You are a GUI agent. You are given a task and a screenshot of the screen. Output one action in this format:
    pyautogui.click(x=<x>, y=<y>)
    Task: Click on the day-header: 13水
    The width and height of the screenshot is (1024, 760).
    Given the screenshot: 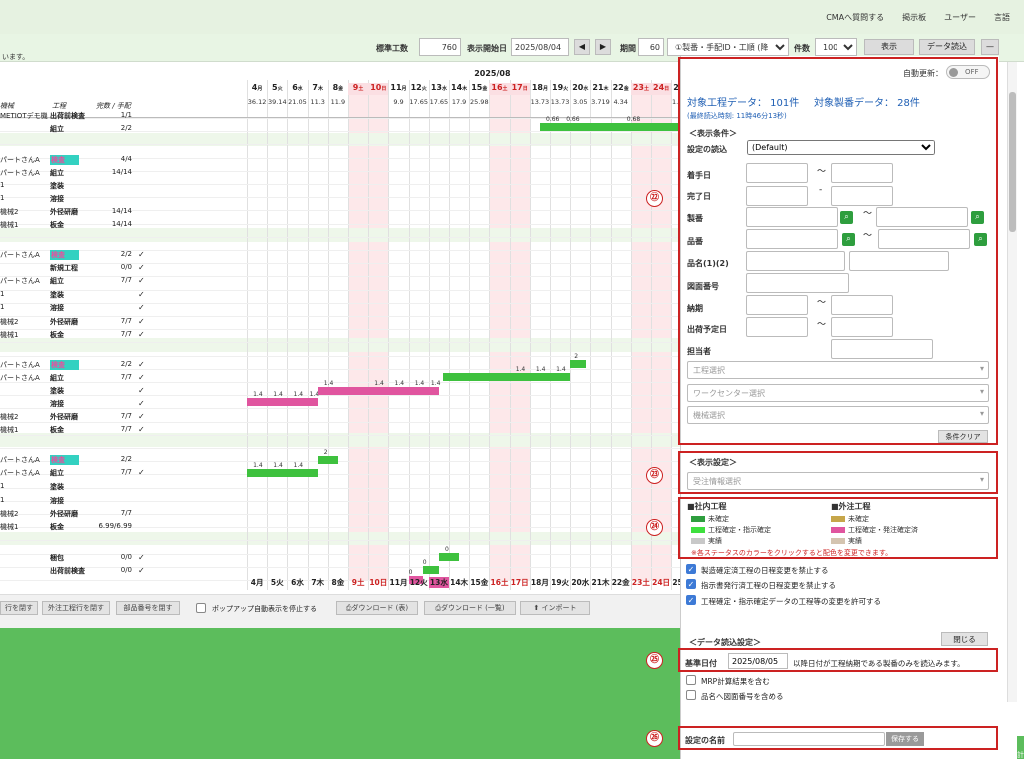 What is the action you would take?
    pyautogui.click(x=439, y=89)
    